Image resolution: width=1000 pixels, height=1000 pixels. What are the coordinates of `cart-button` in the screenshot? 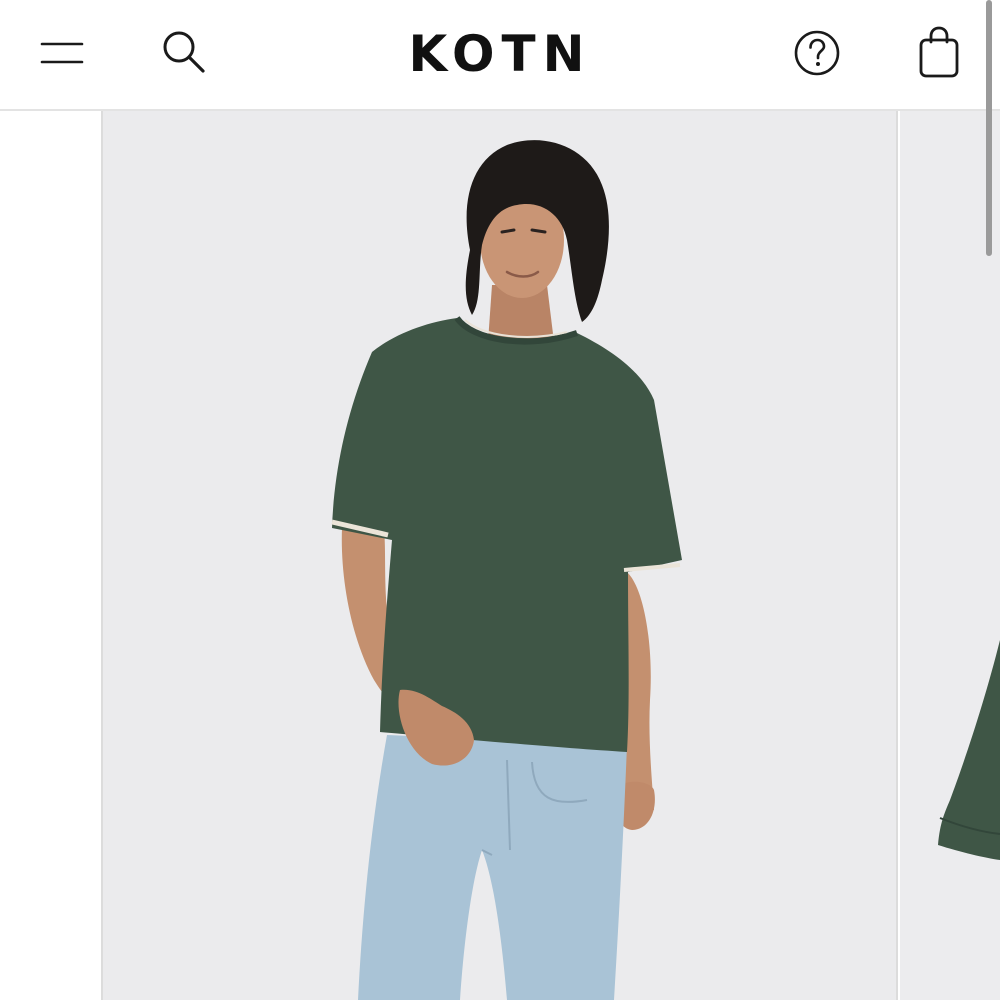 It's located at (939, 52).